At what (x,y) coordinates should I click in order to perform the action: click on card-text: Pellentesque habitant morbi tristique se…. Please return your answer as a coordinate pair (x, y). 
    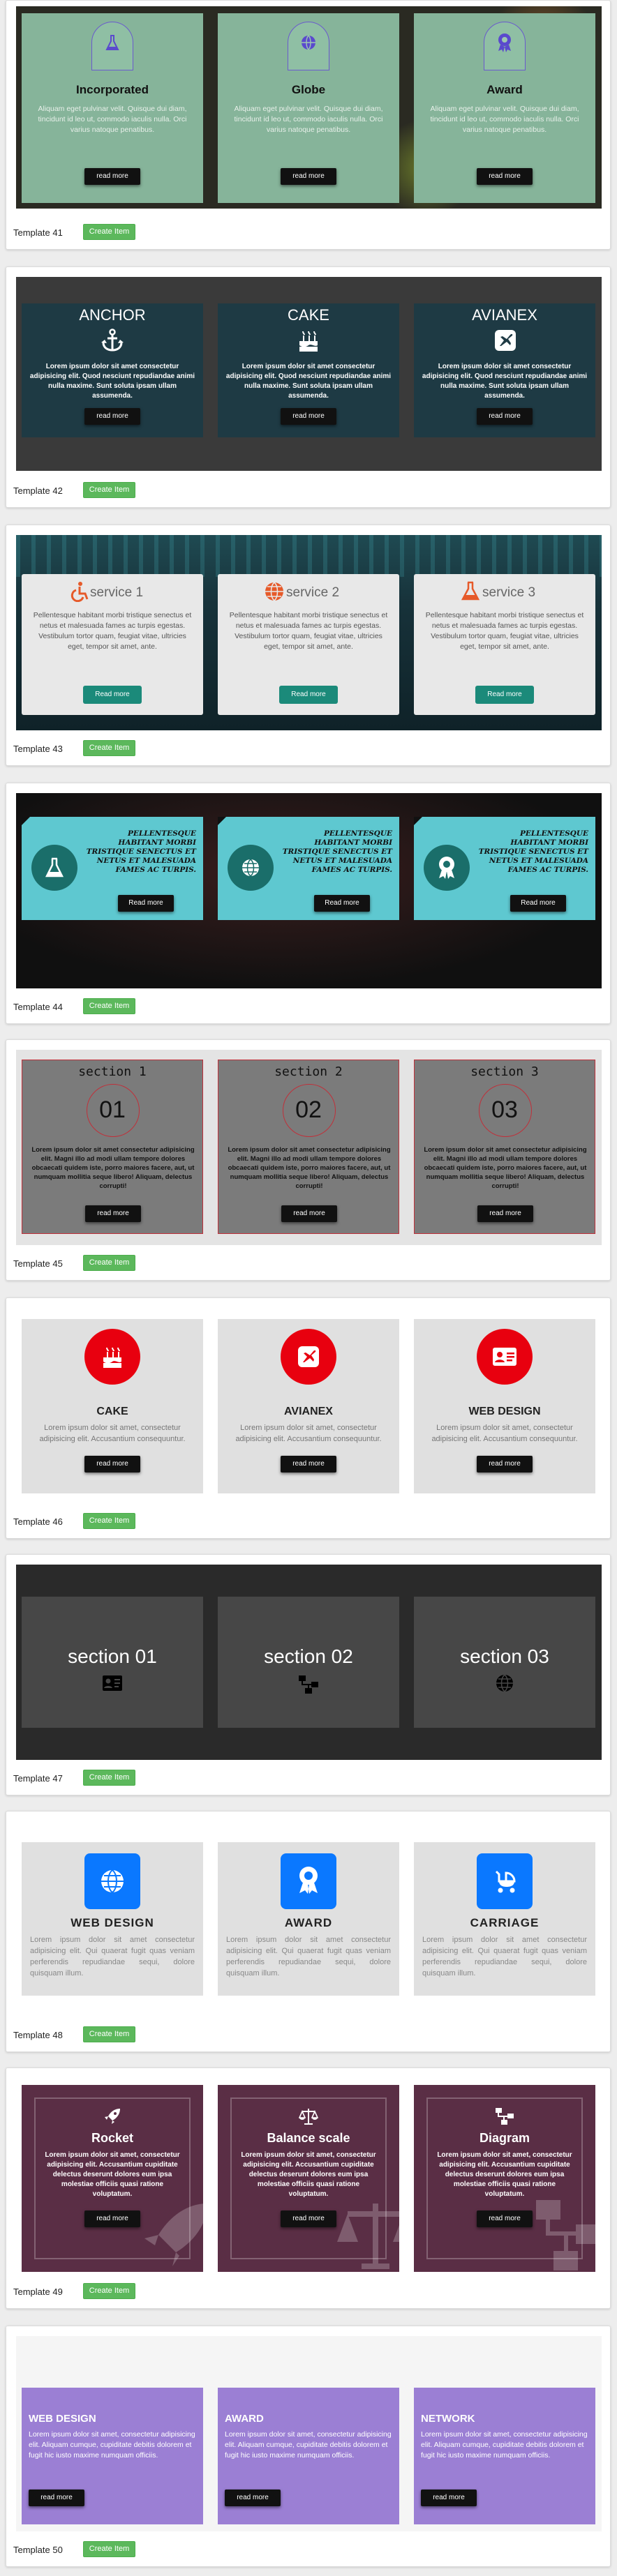
    Looking at the image, I should click on (504, 631).